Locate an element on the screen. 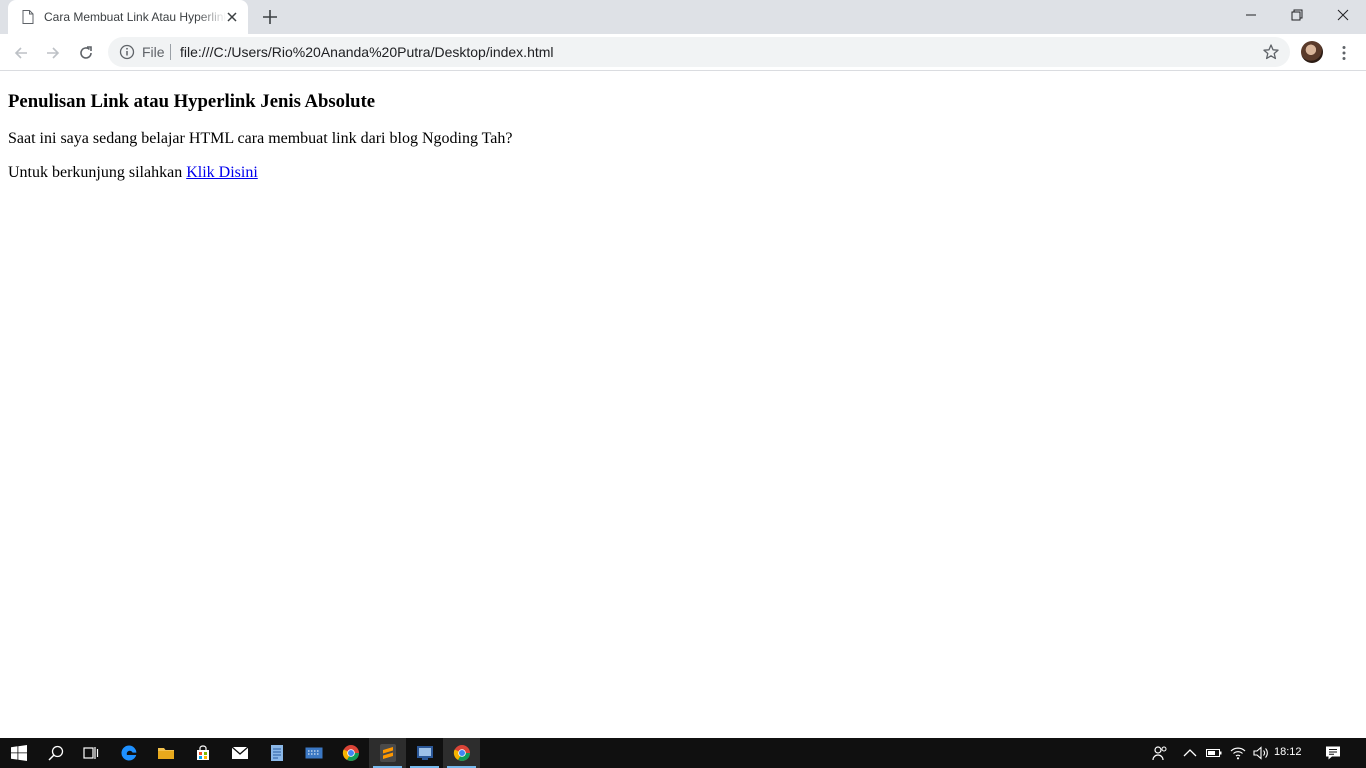 The image size is (1366, 768). task-view-icon is located at coordinates (90, 753).